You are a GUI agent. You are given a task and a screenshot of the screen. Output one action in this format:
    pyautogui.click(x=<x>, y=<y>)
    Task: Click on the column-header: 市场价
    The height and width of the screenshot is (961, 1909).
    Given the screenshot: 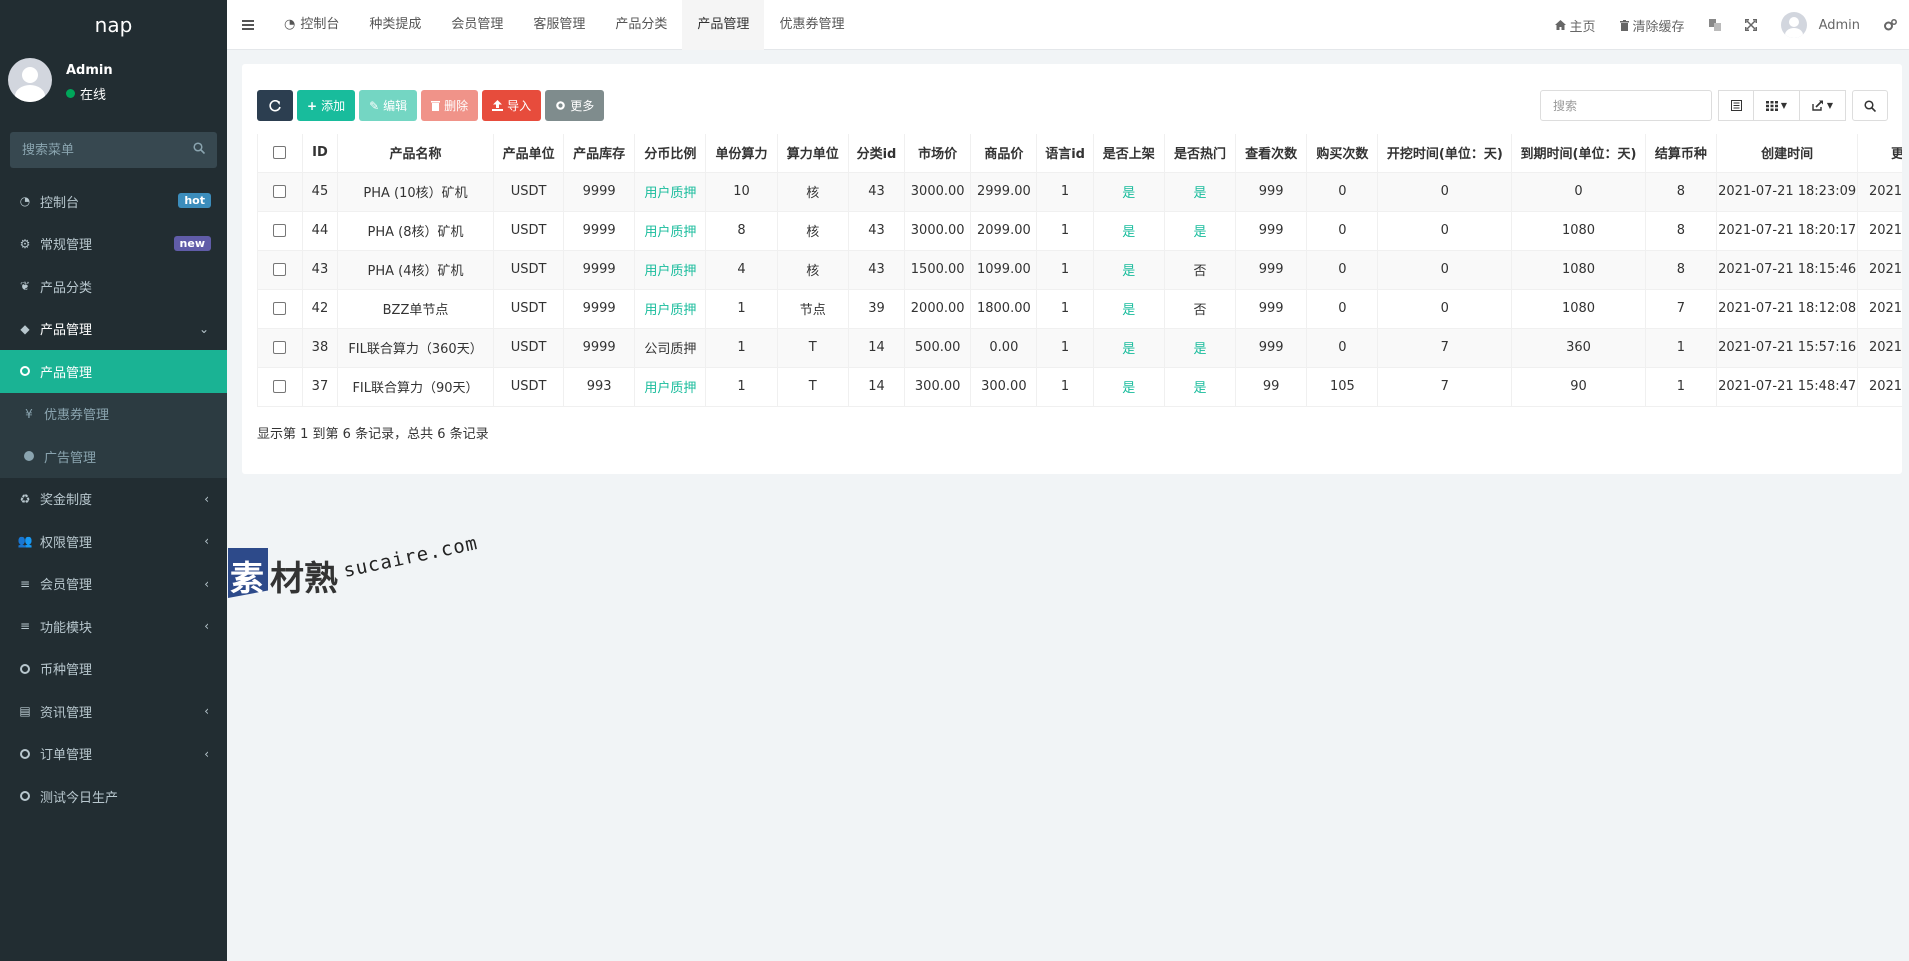 What is the action you would take?
    pyautogui.click(x=938, y=153)
    